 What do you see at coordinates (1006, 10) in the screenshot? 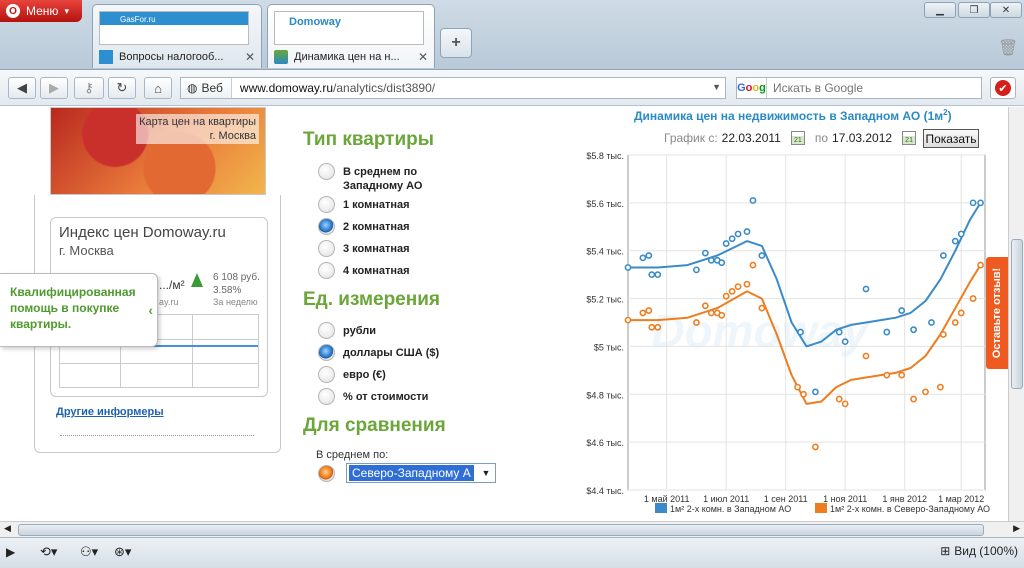
I see `close-window-button: ✕` at bounding box center [1006, 10].